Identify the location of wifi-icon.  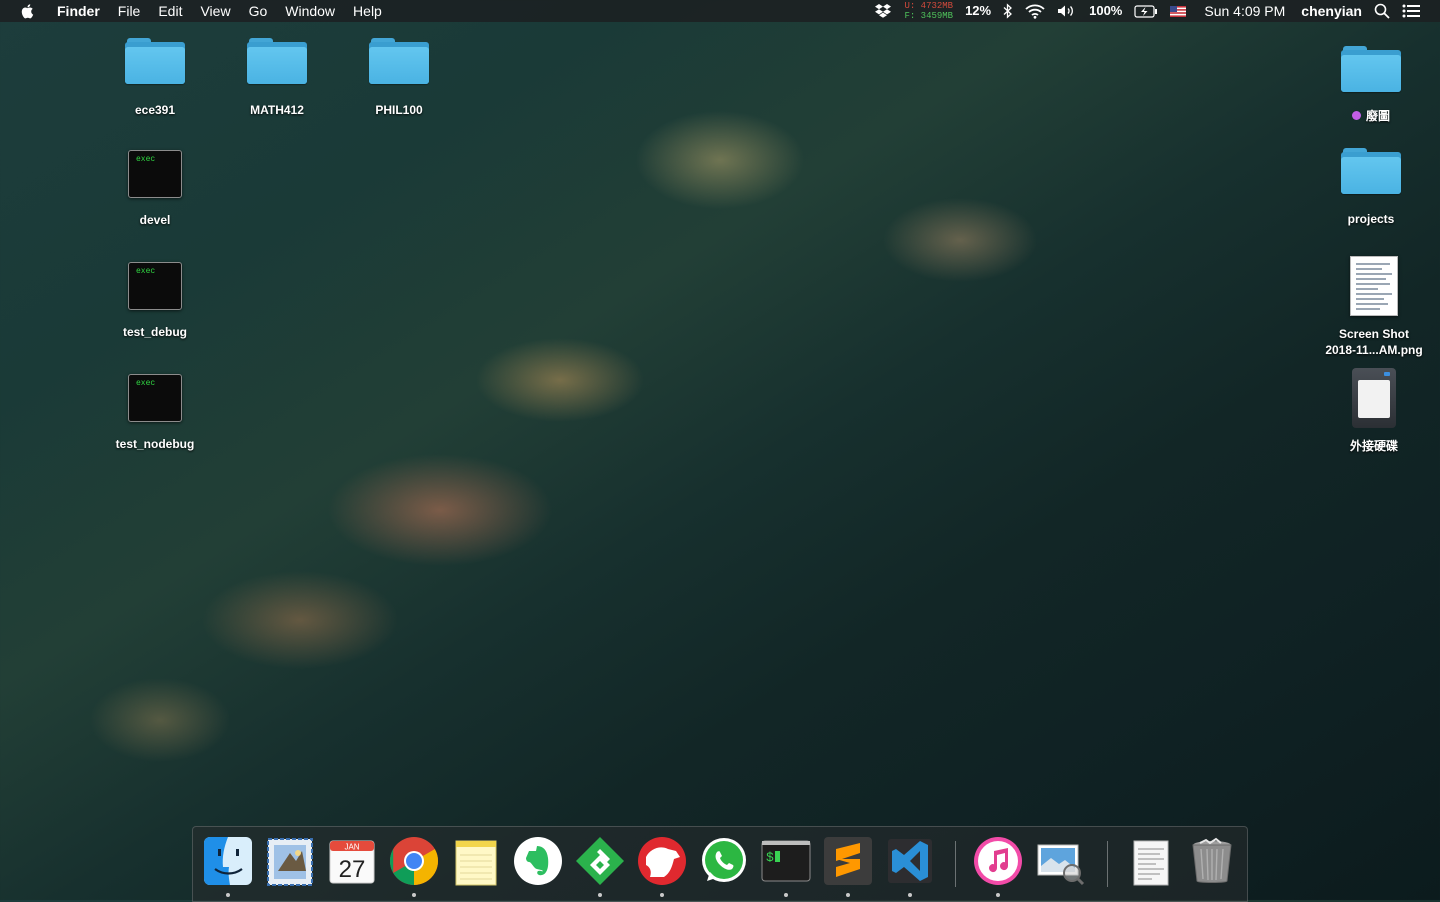
(1035, 11).